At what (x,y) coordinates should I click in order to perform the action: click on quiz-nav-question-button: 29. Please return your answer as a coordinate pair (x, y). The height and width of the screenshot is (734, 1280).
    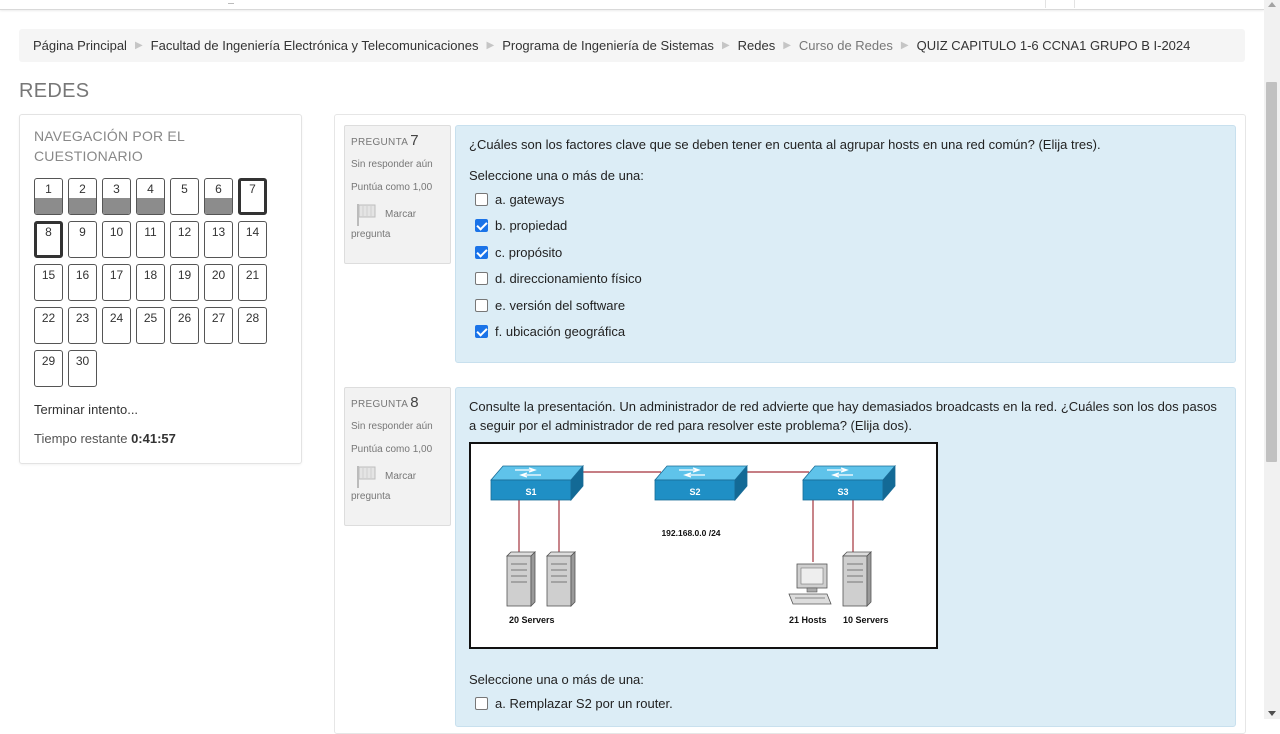
    Looking at the image, I should click on (48, 368).